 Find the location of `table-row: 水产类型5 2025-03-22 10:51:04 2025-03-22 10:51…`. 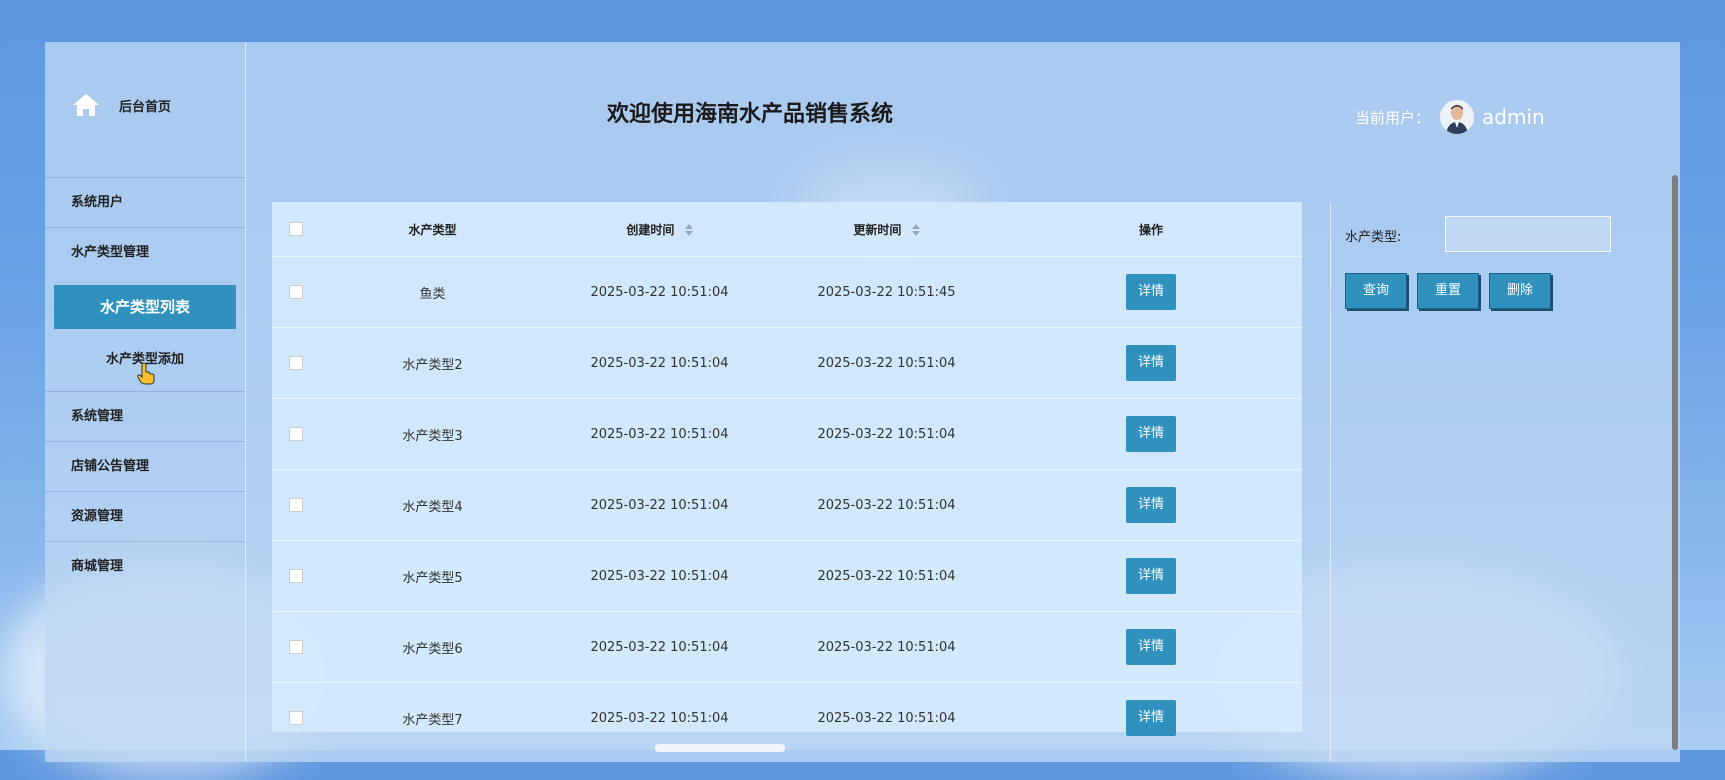

table-row: 水产类型5 2025-03-22 10:51:04 2025-03-22 10:51… is located at coordinates (787, 576).